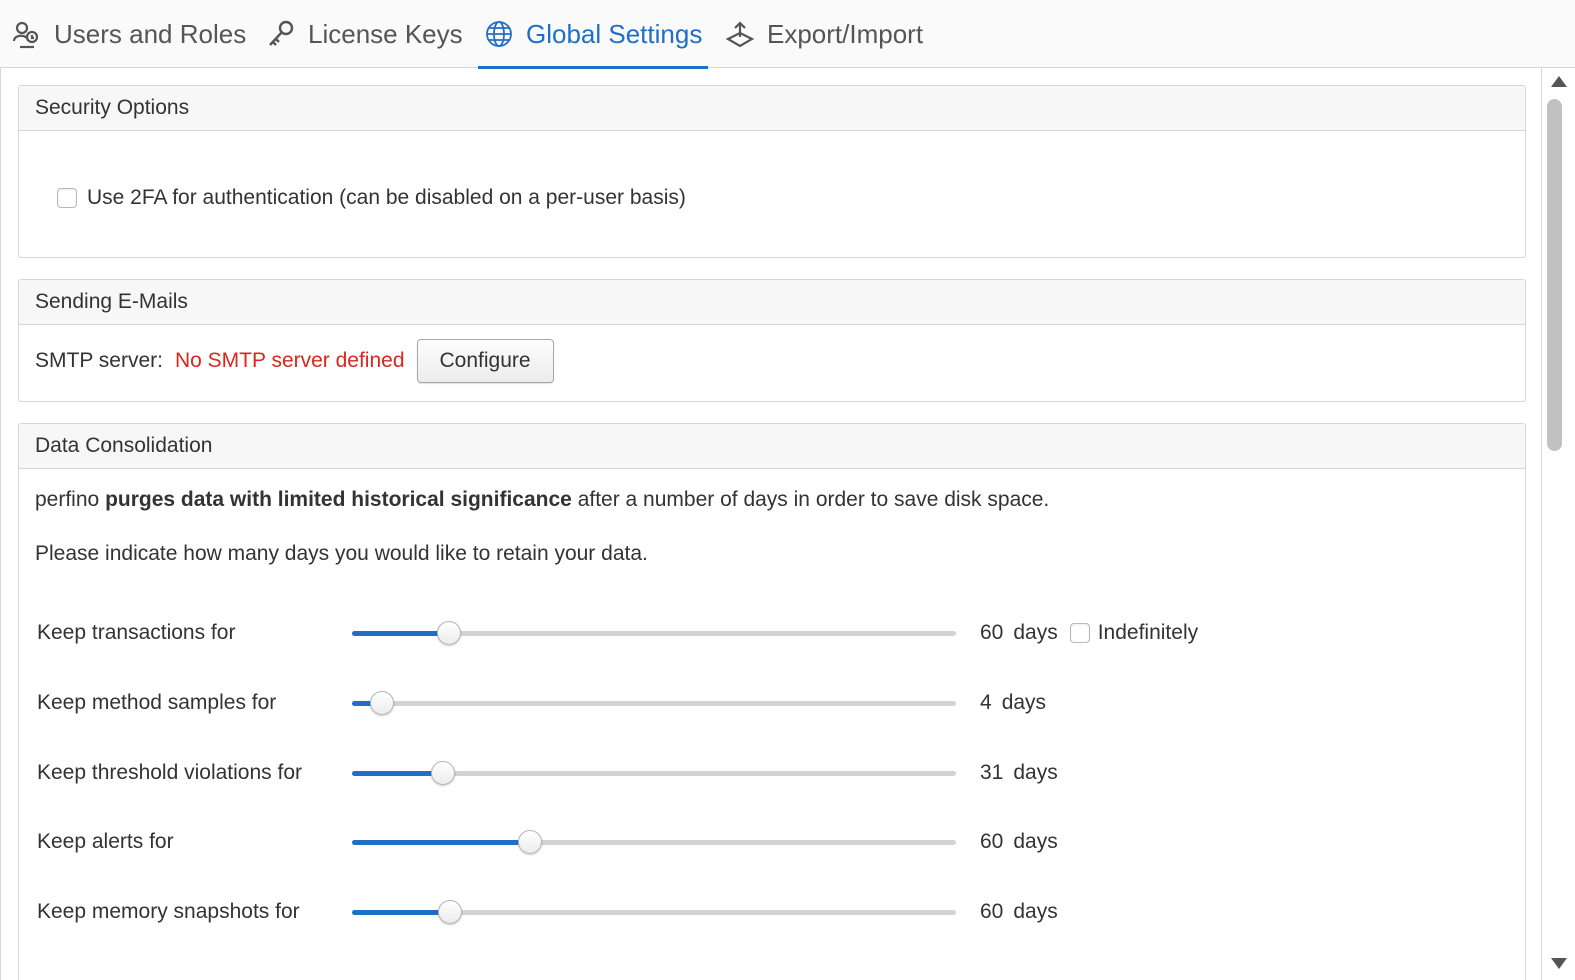  I want to click on slider-row-memory-snapshots: Keep memory snapshots for 60 days, so click(687, 912).